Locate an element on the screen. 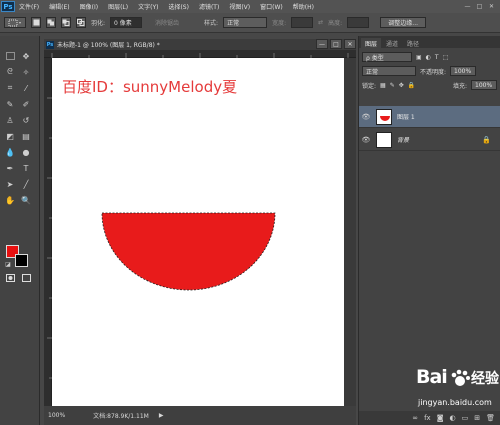 The height and width of the screenshot is (425, 500). menu-view: 视图(V) is located at coordinates (239, 6).